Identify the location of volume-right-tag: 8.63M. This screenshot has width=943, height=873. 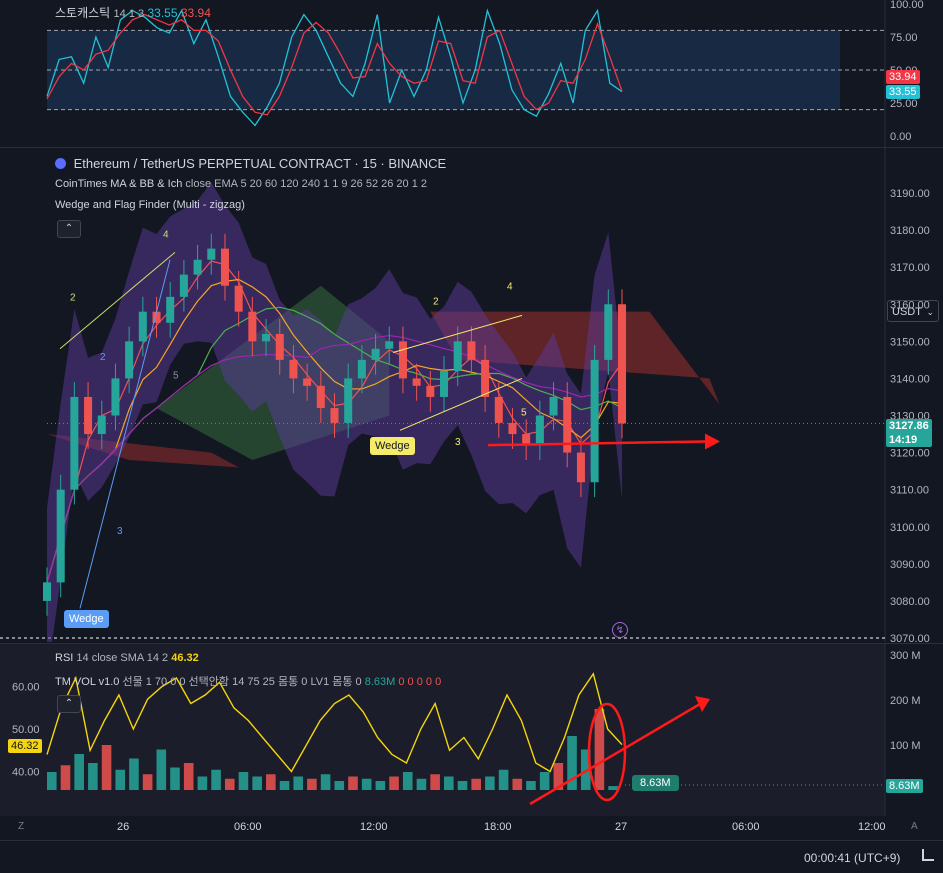
(904, 786).